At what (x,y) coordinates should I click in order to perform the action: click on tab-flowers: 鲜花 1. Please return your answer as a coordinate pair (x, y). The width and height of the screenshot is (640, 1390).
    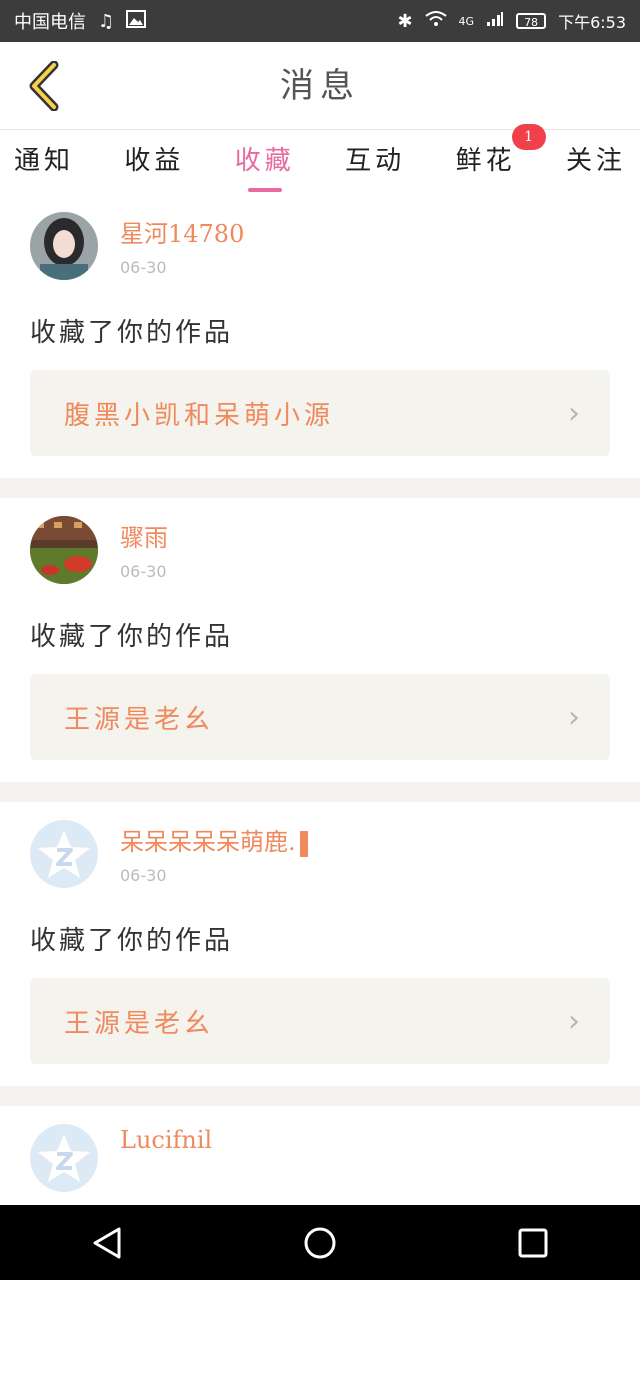
    Looking at the image, I should click on (500, 159).